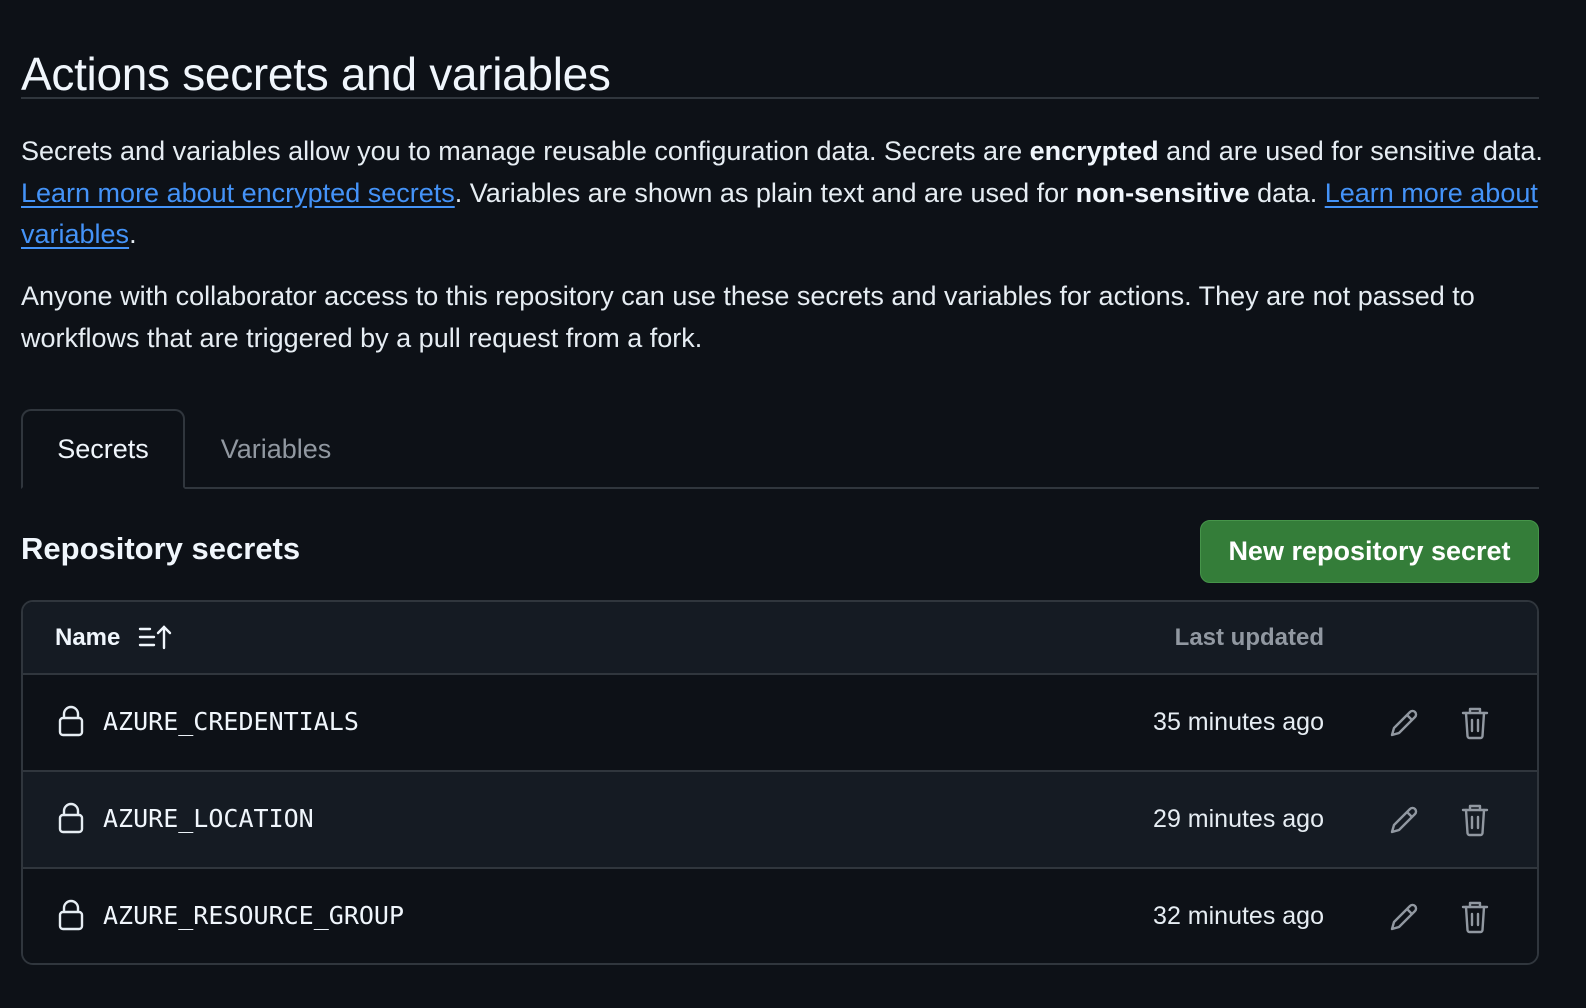 Image resolution: width=1586 pixels, height=1008 pixels. I want to click on intro-bold-non-sensitive: non-sensitive, so click(1162, 192).